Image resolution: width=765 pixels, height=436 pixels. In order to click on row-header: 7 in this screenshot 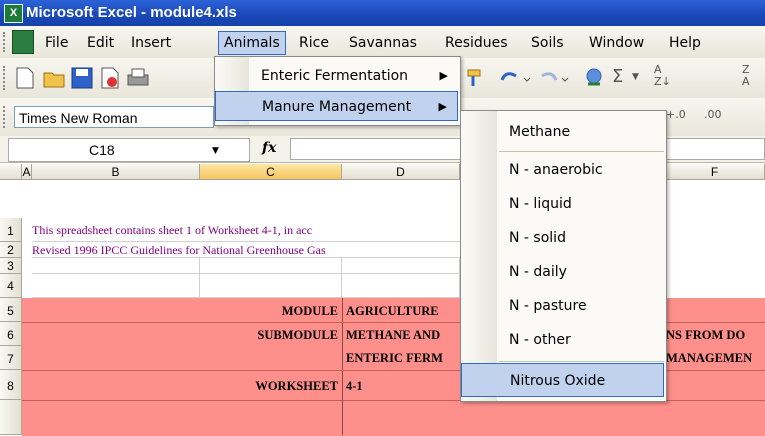, I will do `click(11, 358)`.